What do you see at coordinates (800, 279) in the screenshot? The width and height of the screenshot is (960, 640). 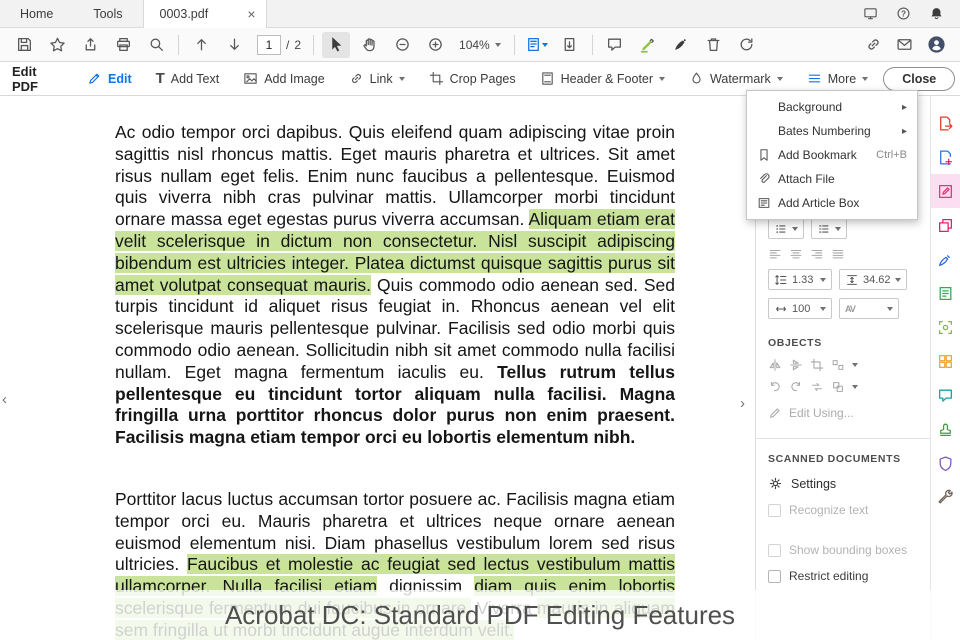 I see `line-spacing-dropdown: 1.33` at bounding box center [800, 279].